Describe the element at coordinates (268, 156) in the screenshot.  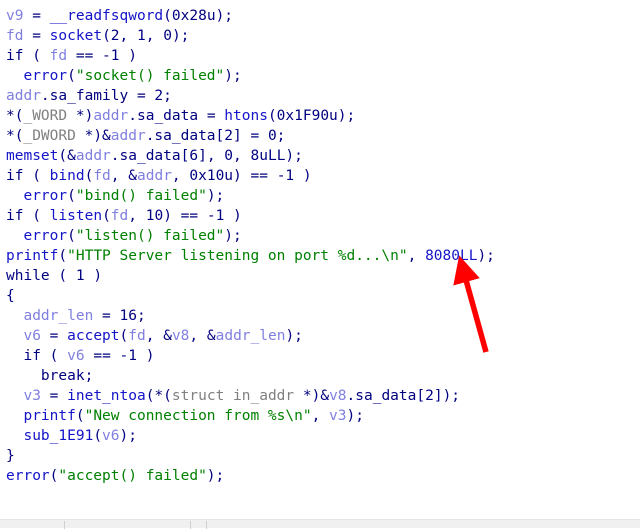
I see `token-num: 8uLL` at that location.